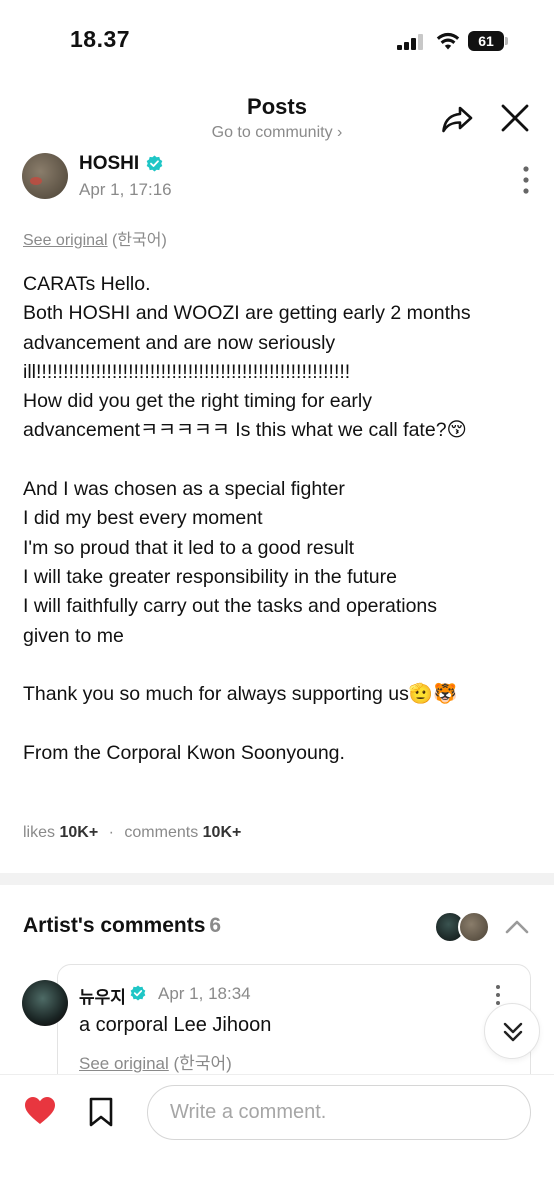 The width and height of the screenshot is (554, 1200). What do you see at coordinates (143, 518) in the screenshot?
I see `post-body-line: I did my best every moment` at bounding box center [143, 518].